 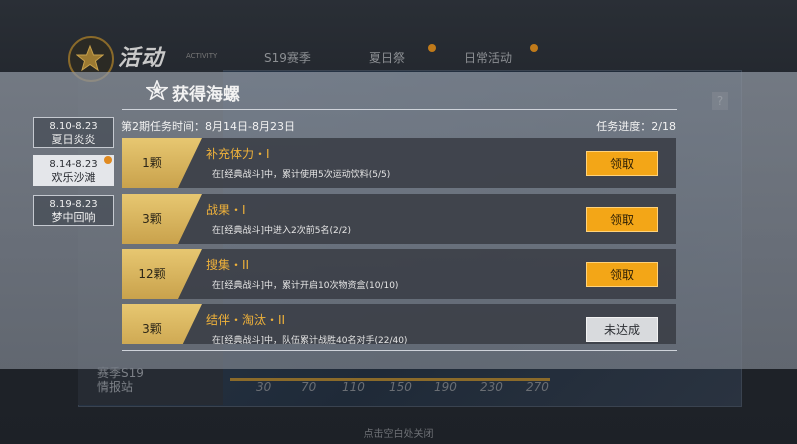 I want to click on period-tab-2: 8.14-8.23 欢乐沙滩, so click(x=73, y=170).